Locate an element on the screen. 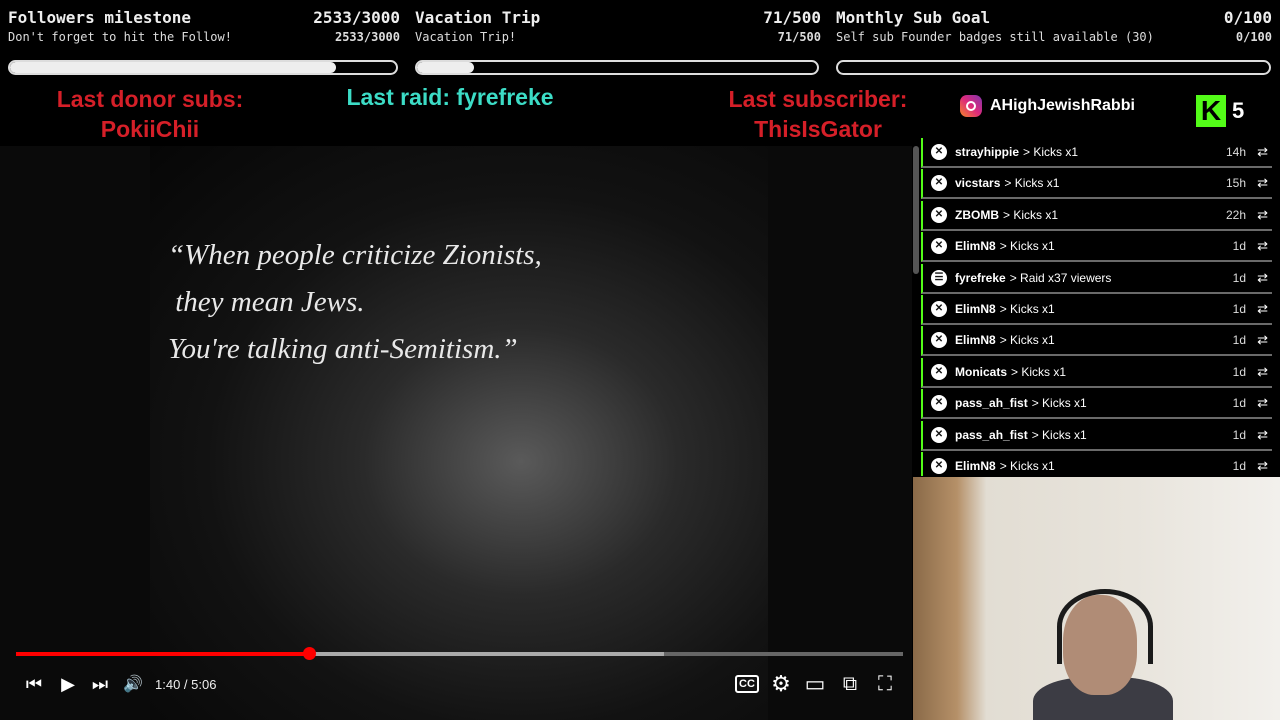  fullscreen-button: ⛶ is located at coordinates (885, 684).